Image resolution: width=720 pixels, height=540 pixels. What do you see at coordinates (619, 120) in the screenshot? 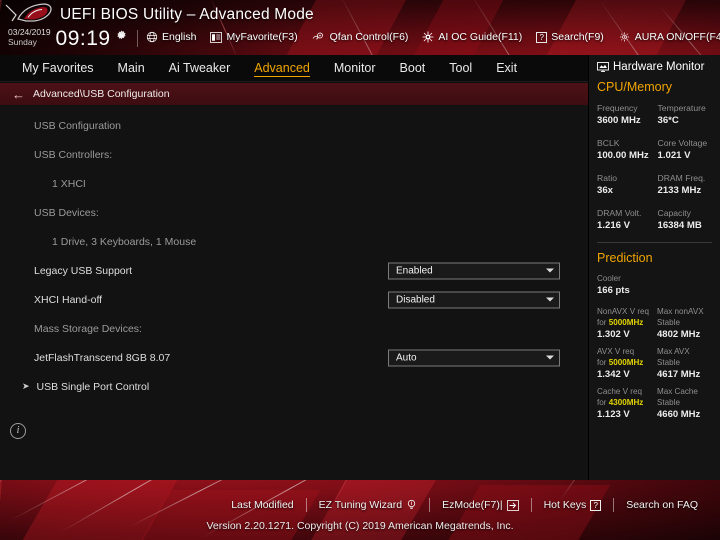
I see `metric-value: 3600 MHz` at bounding box center [619, 120].